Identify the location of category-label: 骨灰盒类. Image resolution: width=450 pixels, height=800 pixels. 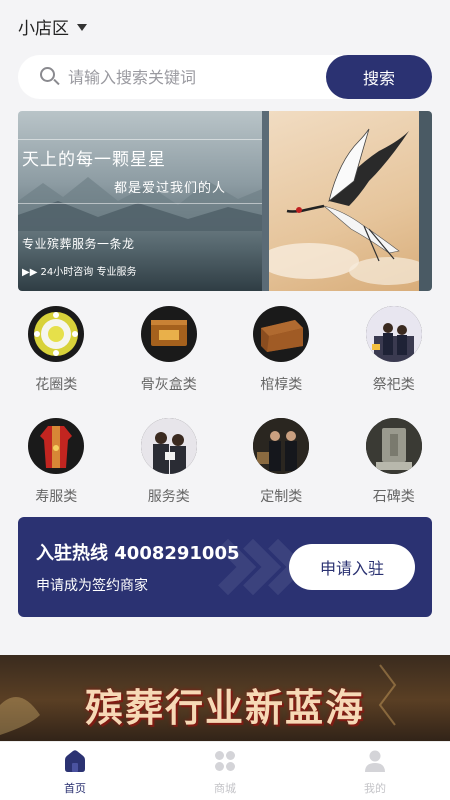
(168, 385).